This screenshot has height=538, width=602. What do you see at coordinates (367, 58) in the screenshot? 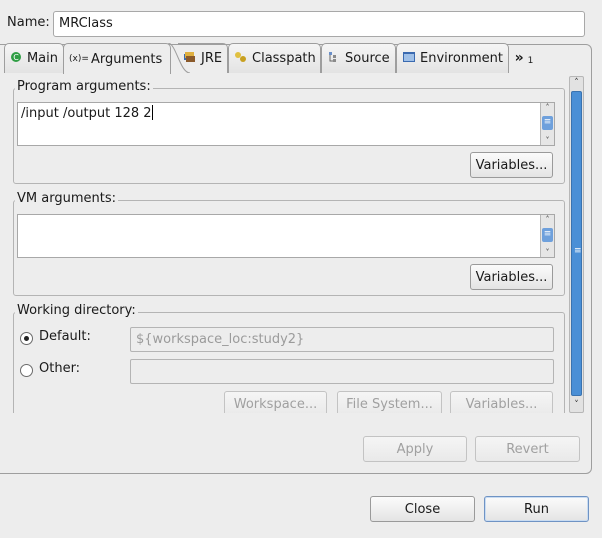
I see `tab-source-label: Source` at bounding box center [367, 58].